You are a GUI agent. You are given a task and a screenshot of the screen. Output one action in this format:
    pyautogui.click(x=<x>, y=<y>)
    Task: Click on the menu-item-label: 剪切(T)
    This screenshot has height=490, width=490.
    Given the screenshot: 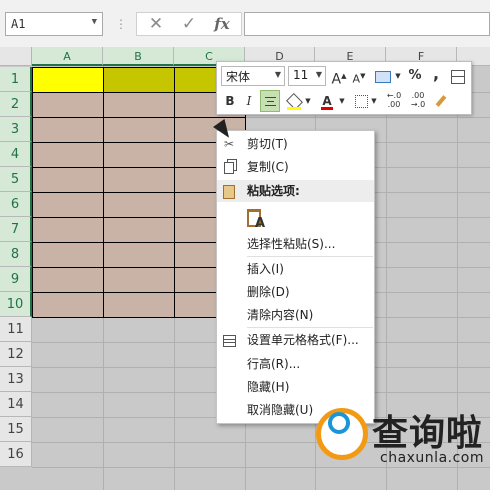 What is the action you would take?
    pyautogui.click(x=267, y=144)
    